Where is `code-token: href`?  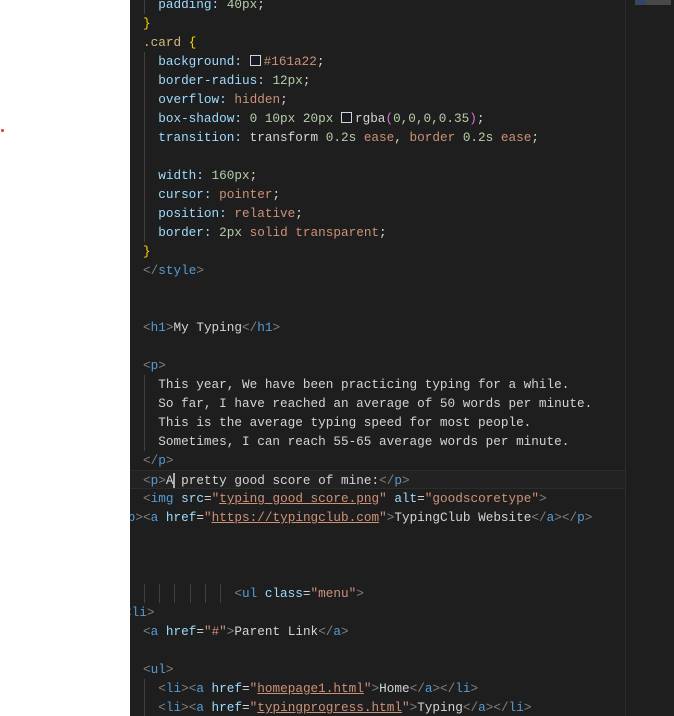 code-token: href is located at coordinates (181, 631).